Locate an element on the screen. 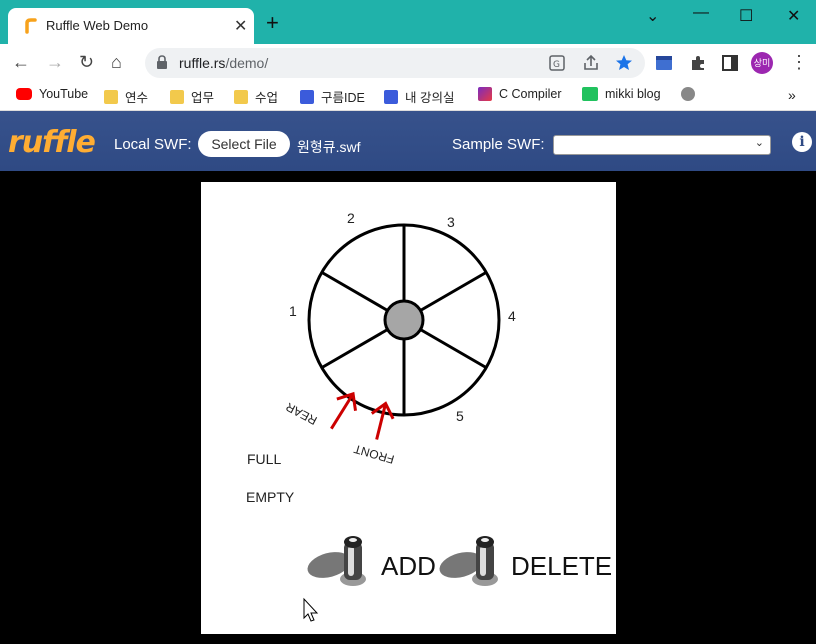 This screenshot has width=816, height=644. sample-swf-select: ⌄ is located at coordinates (662, 145).